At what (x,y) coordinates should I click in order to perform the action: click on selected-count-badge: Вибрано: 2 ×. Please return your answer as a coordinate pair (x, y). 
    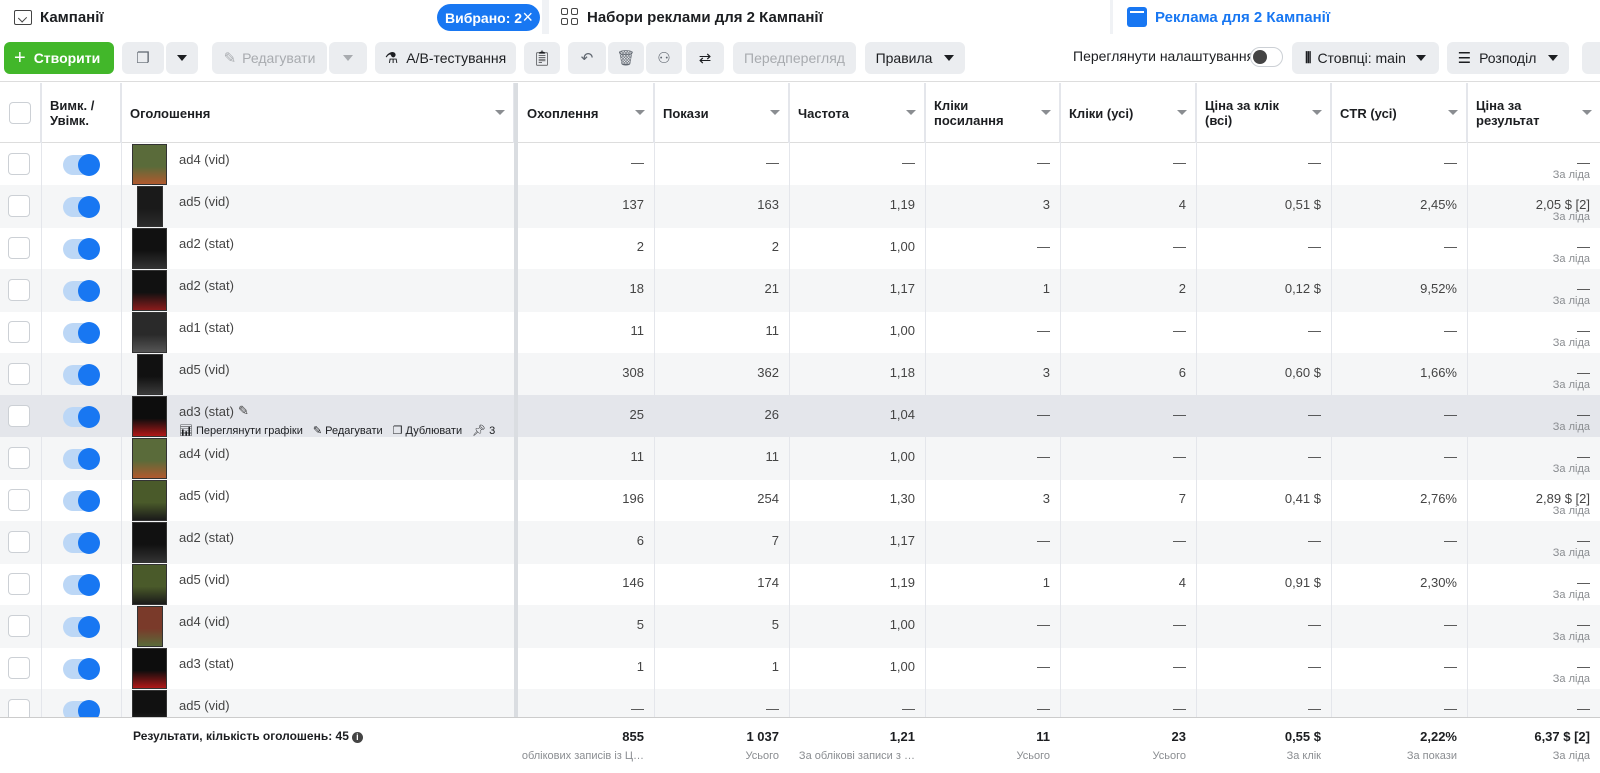
    Looking at the image, I should click on (488, 17).